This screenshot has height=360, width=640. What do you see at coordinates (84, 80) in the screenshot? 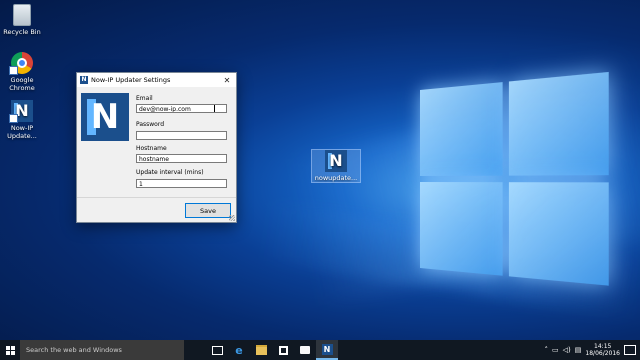
I see `app-icon` at bounding box center [84, 80].